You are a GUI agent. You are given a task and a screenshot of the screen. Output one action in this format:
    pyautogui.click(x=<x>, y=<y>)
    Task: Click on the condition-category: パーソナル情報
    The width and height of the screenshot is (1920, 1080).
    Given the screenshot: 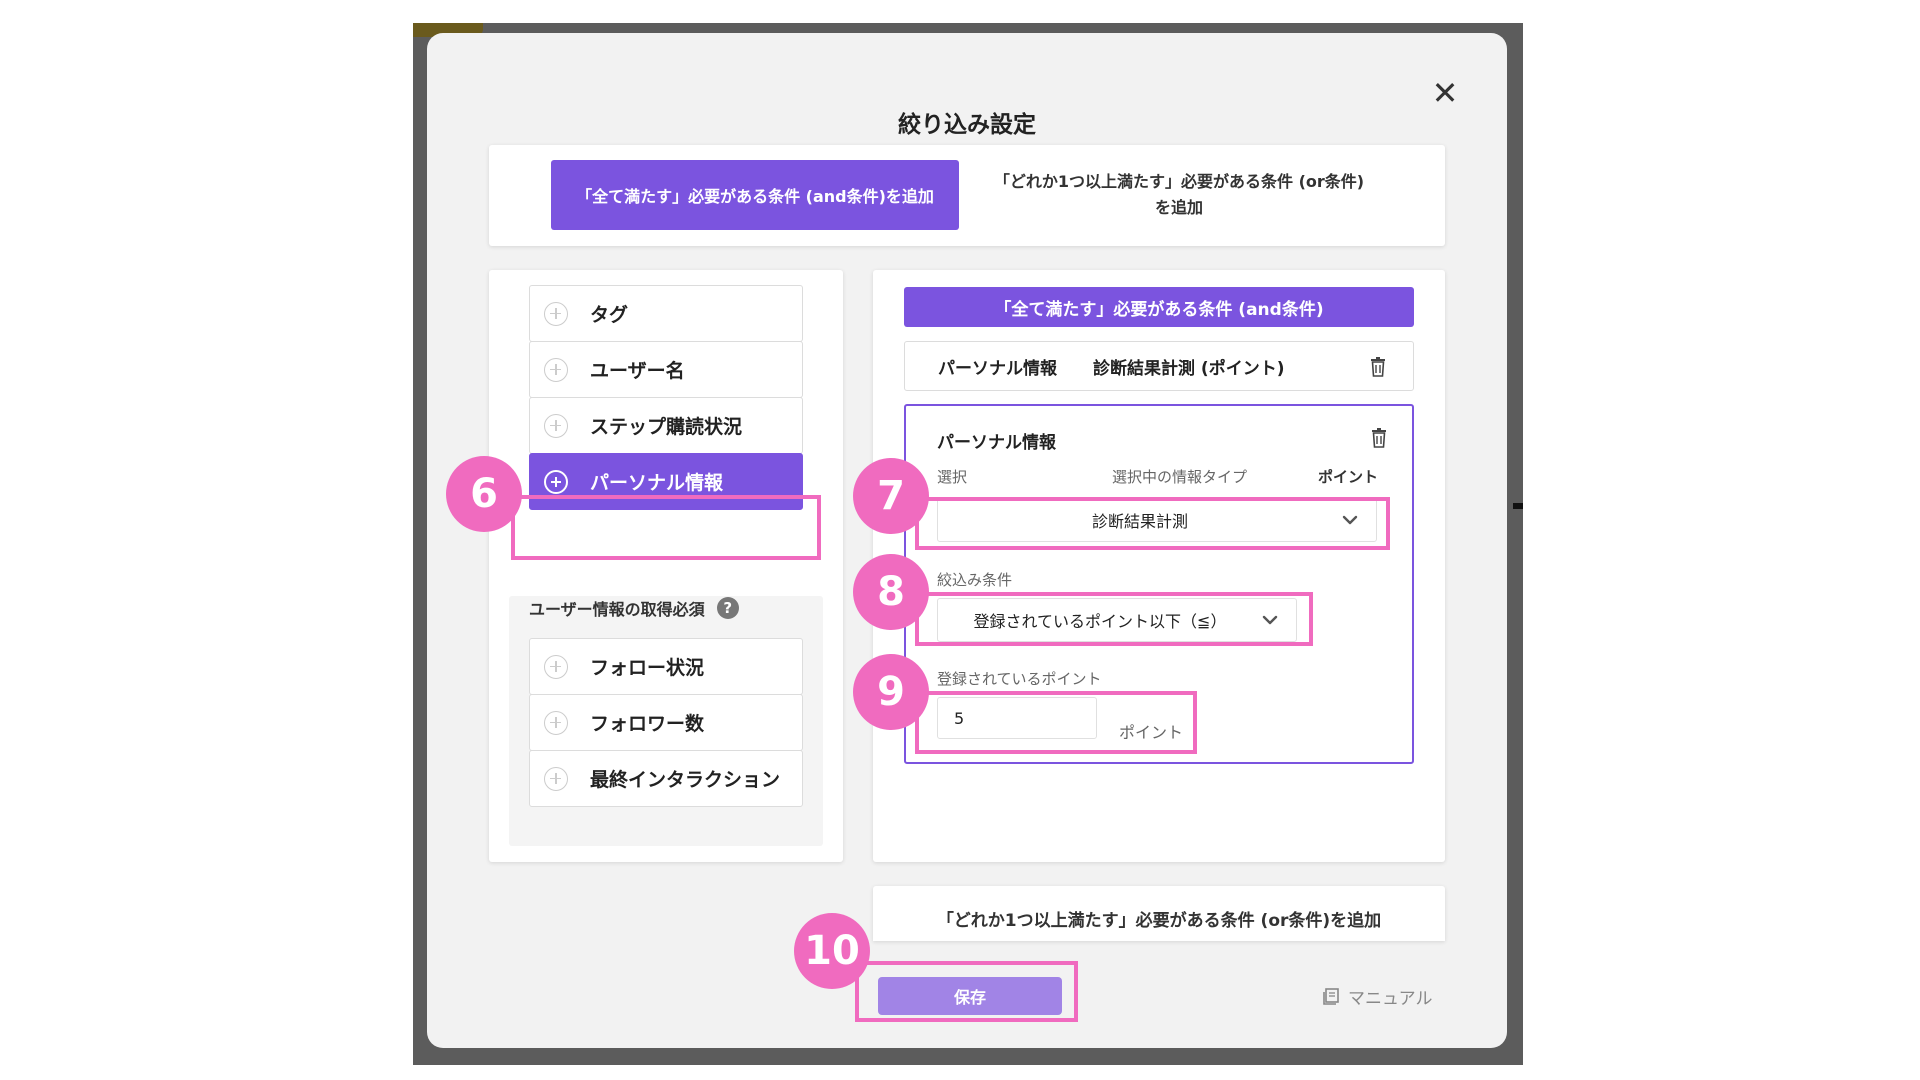 What is the action you would take?
    pyautogui.click(x=997, y=368)
    